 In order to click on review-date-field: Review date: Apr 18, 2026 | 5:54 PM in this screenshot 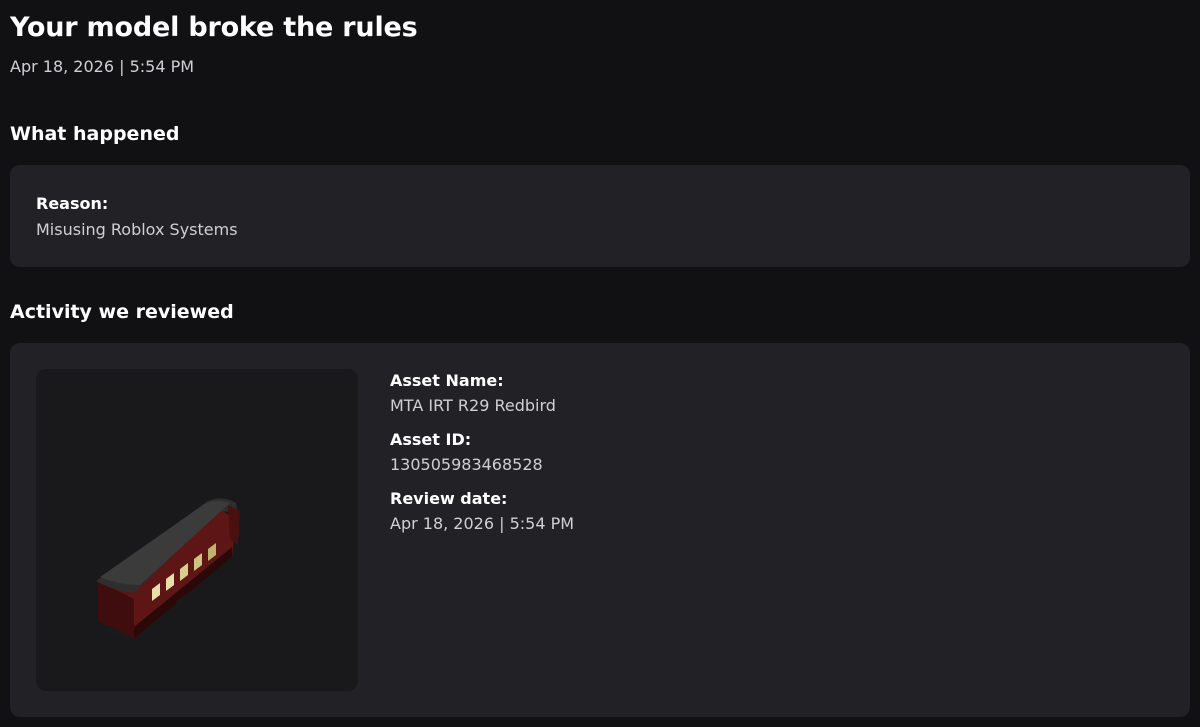, I will do `click(482, 511)`.